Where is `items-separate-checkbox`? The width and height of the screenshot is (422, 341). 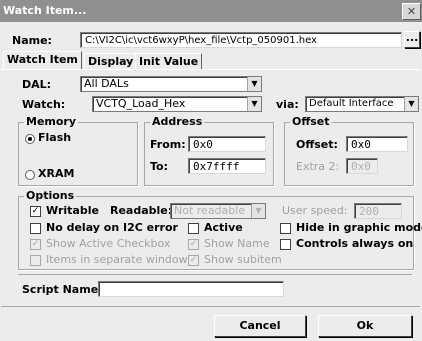 items-separate-checkbox is located at coordinates (35, 260).